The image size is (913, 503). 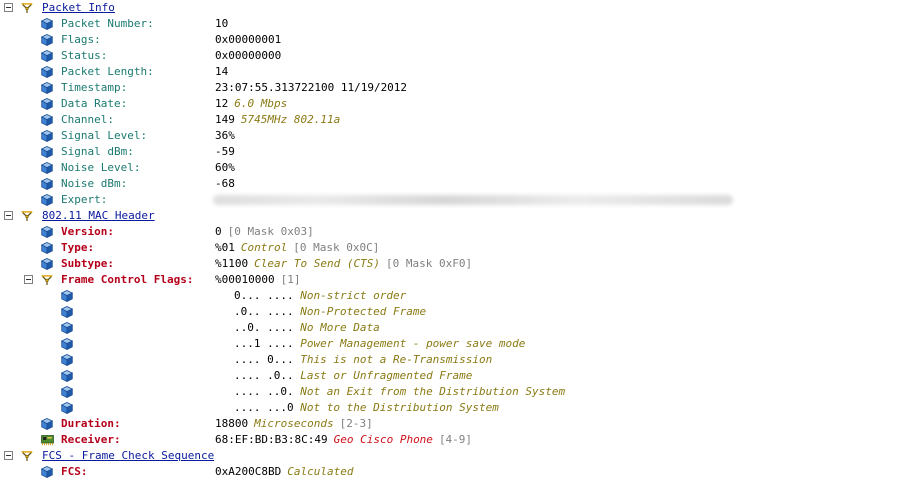 What do you see at coordinates (307, 327) in the screenshot?
I see `flag-bits: ..0. .... No More Data` at bounding box center [307, 327].